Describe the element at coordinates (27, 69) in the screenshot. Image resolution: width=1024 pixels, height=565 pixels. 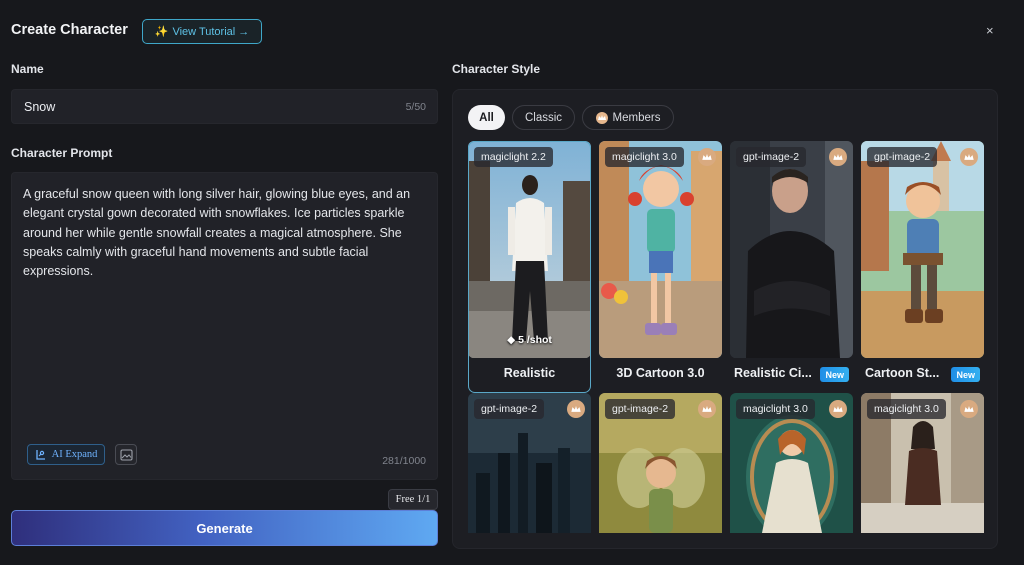
I see `name-label: Name` at that location.